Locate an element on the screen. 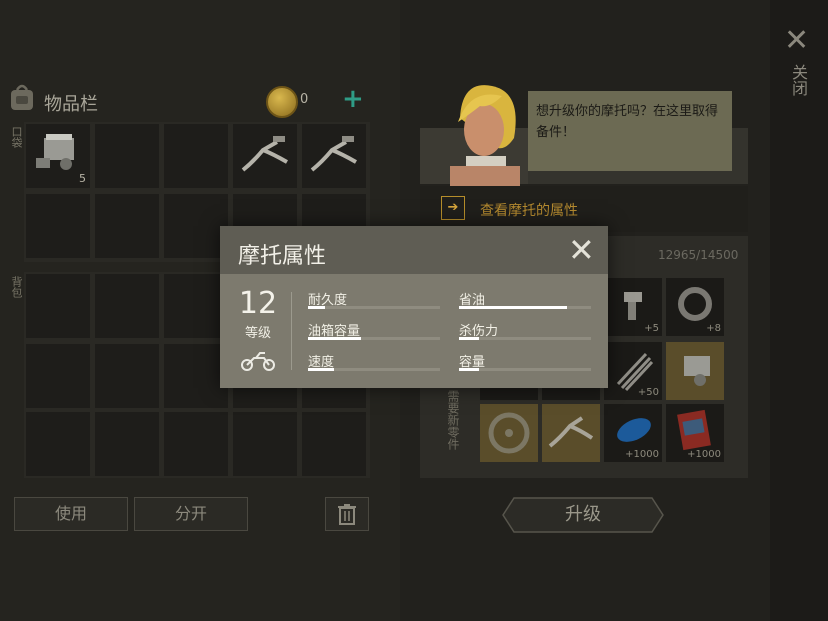 The height and width of the screenshot is (621, 828). part-slot-engine is located at coordinates (695, 371).